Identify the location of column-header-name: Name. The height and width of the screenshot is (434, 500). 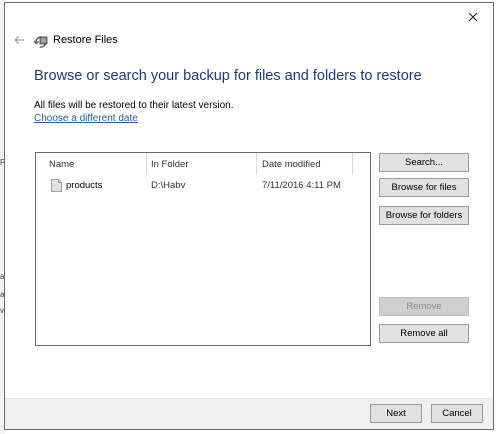
(61, 164).